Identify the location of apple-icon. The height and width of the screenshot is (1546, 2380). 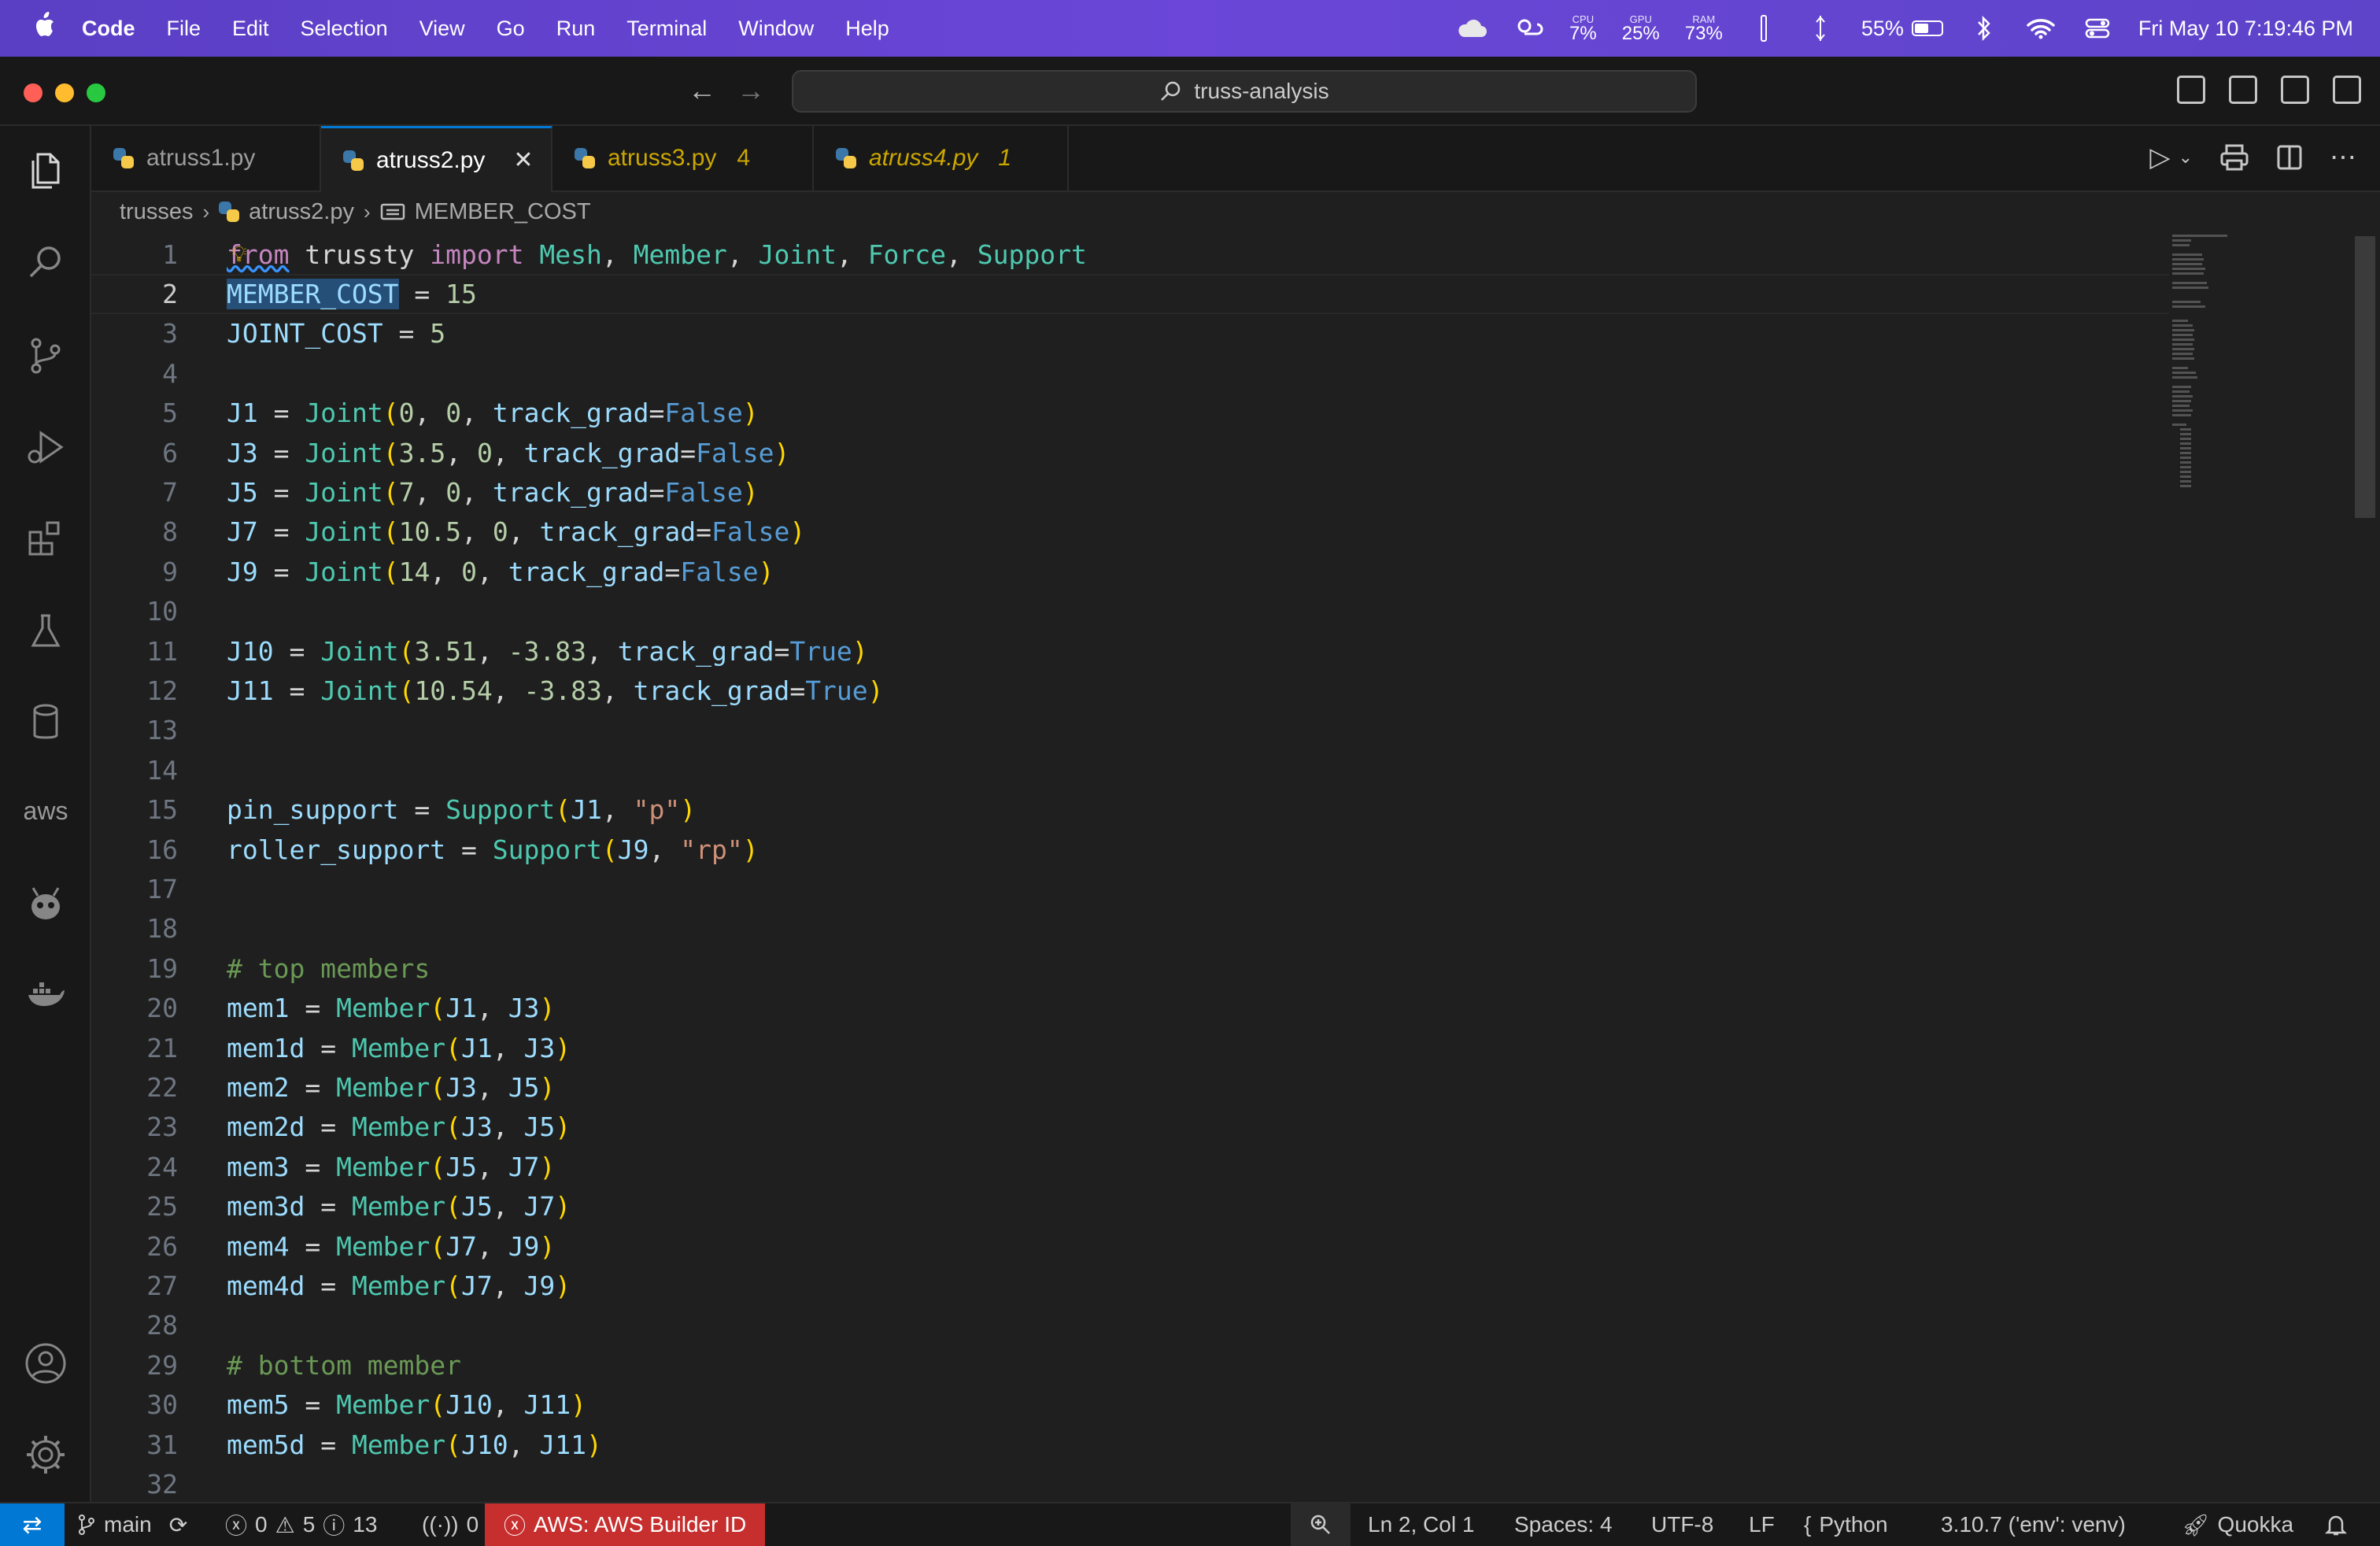
(44, 28).